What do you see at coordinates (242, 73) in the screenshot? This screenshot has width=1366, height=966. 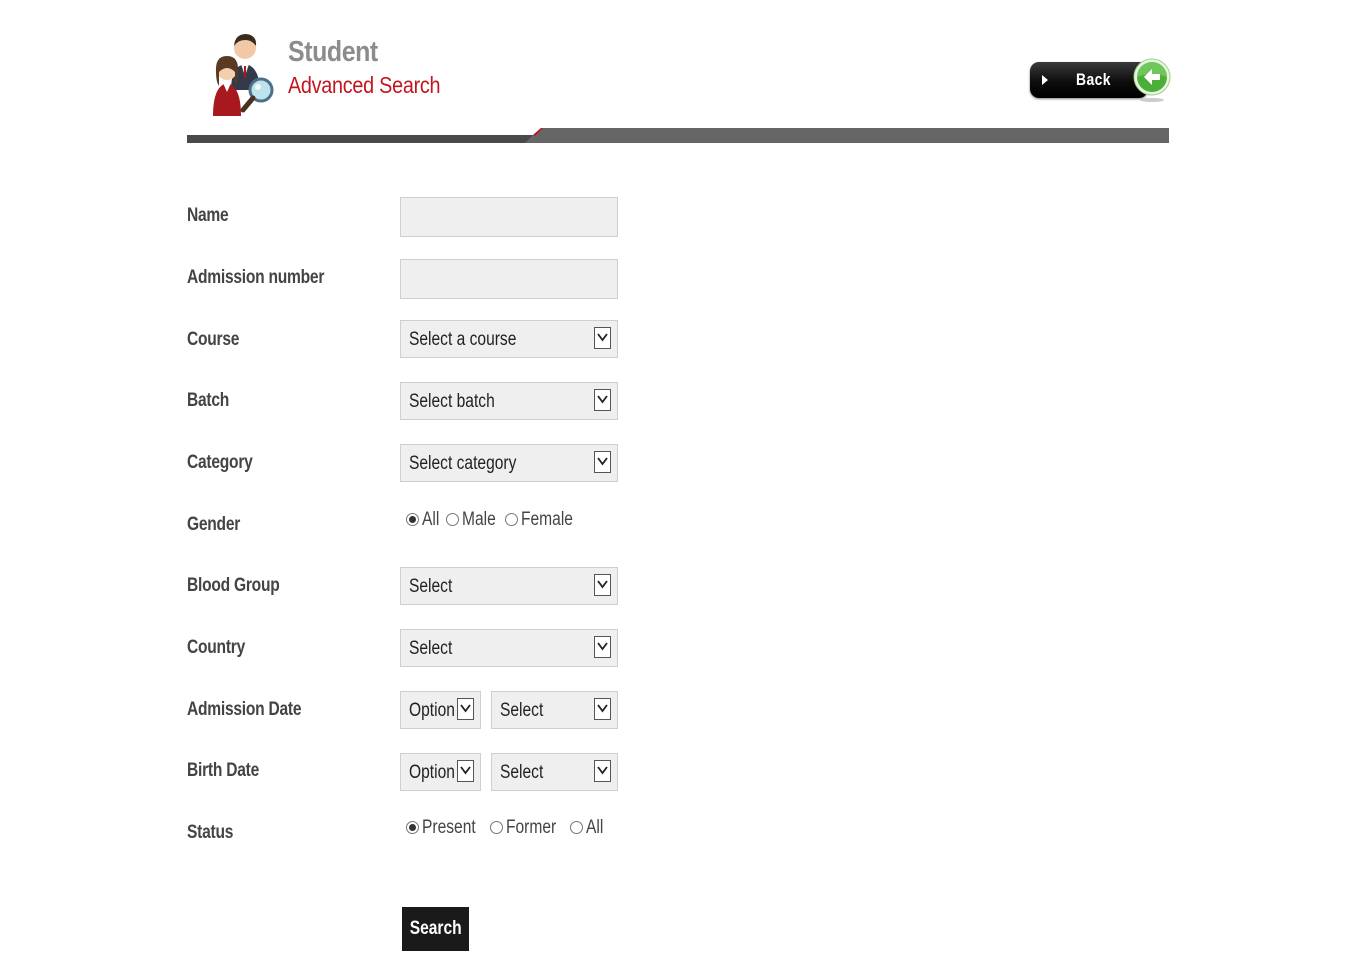 I see `students-search-icon` at bounding box center [242, 73].